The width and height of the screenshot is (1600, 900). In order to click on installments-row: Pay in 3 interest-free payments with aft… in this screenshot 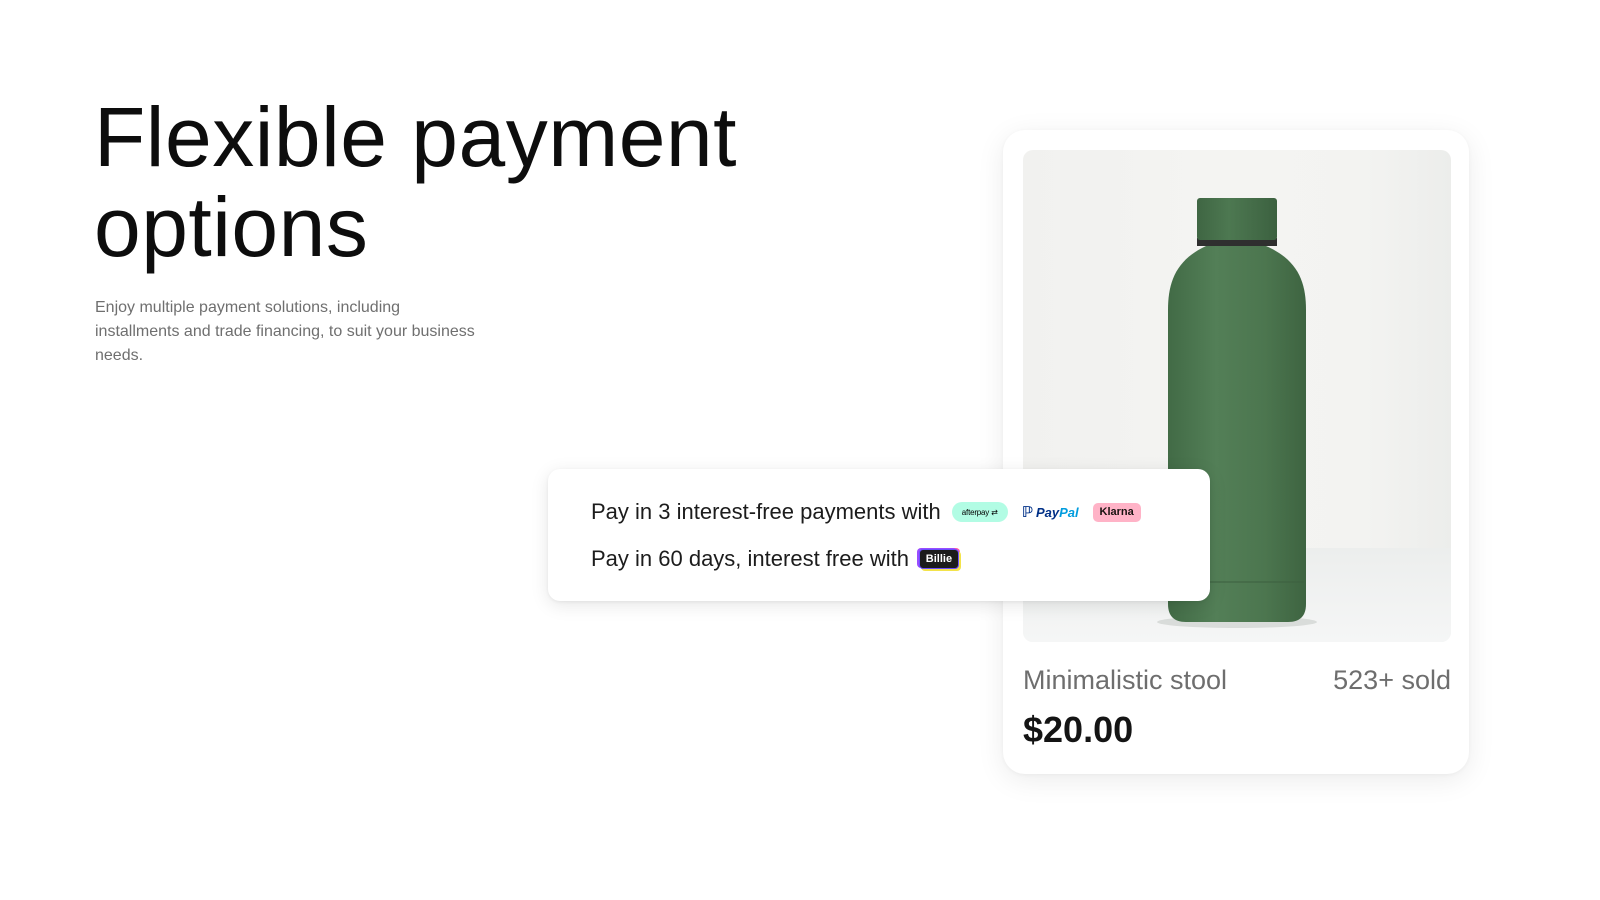, I will do `click(866, 512)`.